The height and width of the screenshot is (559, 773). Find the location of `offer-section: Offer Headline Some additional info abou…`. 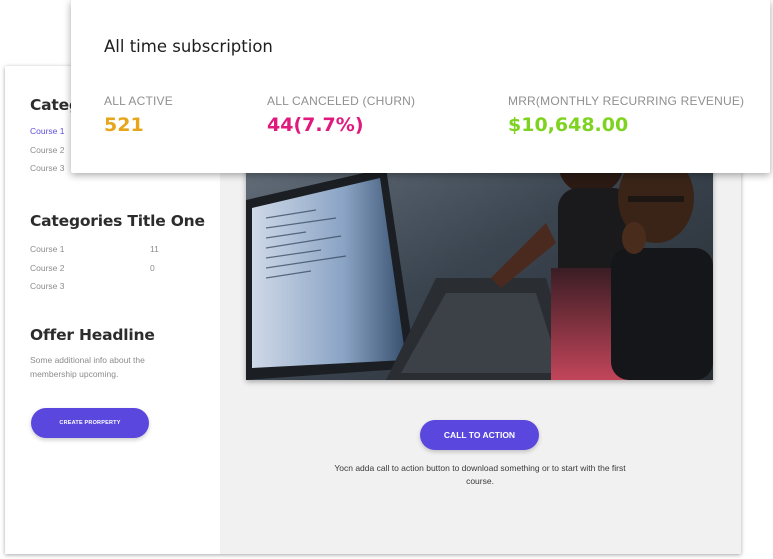

offer-section: Offer Headline Some additional info abou… is located at coordinates (105, 353).